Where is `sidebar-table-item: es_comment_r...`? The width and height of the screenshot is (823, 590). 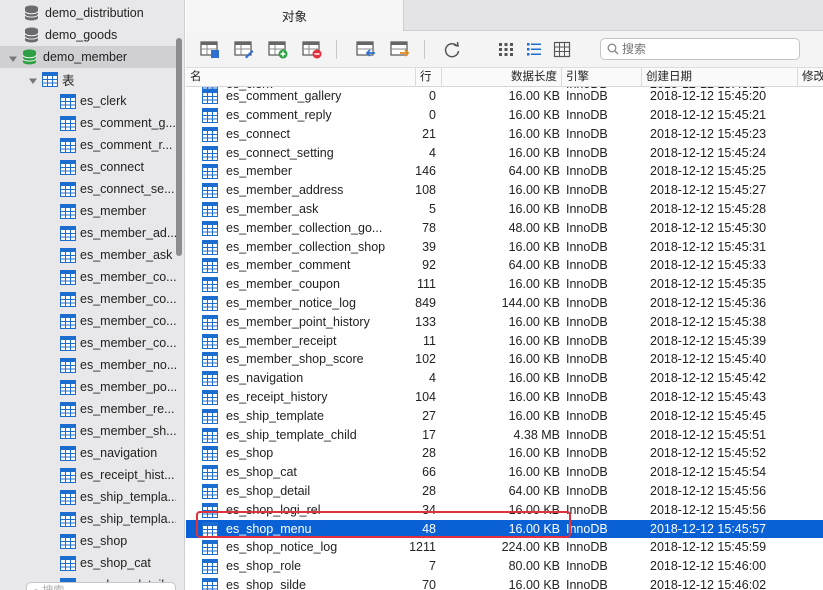
sidebar-table-item: es_comment_r... is located at coordinates (88, 145).